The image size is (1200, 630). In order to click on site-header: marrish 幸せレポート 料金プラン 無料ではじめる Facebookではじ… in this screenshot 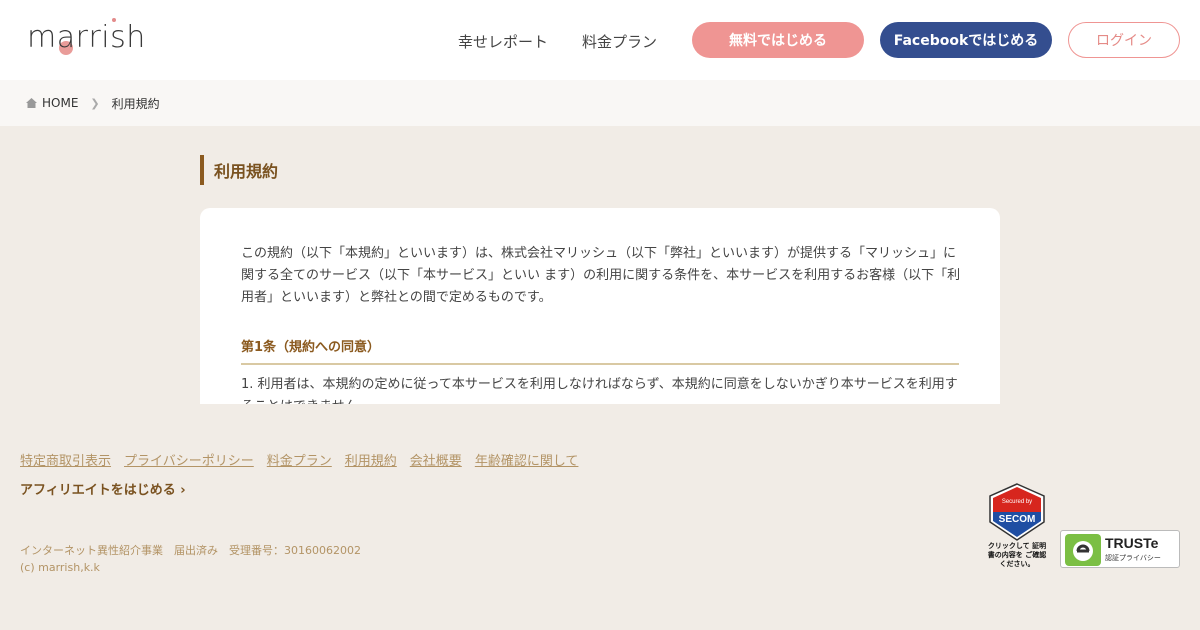, I will do `click(600, 40)`.